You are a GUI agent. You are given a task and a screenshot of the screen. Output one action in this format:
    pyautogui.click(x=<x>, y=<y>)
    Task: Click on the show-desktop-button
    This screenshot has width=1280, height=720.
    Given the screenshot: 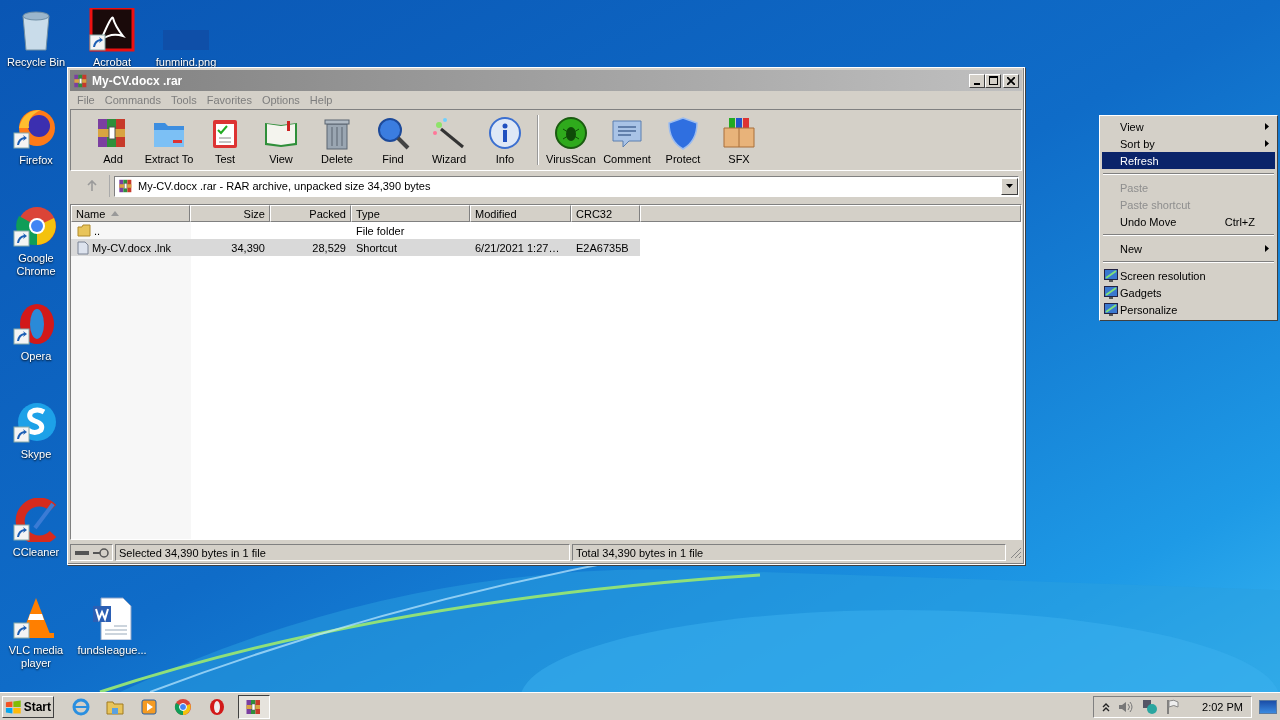 What is the action you would take?
    pyautogui.click(x=1268, y=706)
    